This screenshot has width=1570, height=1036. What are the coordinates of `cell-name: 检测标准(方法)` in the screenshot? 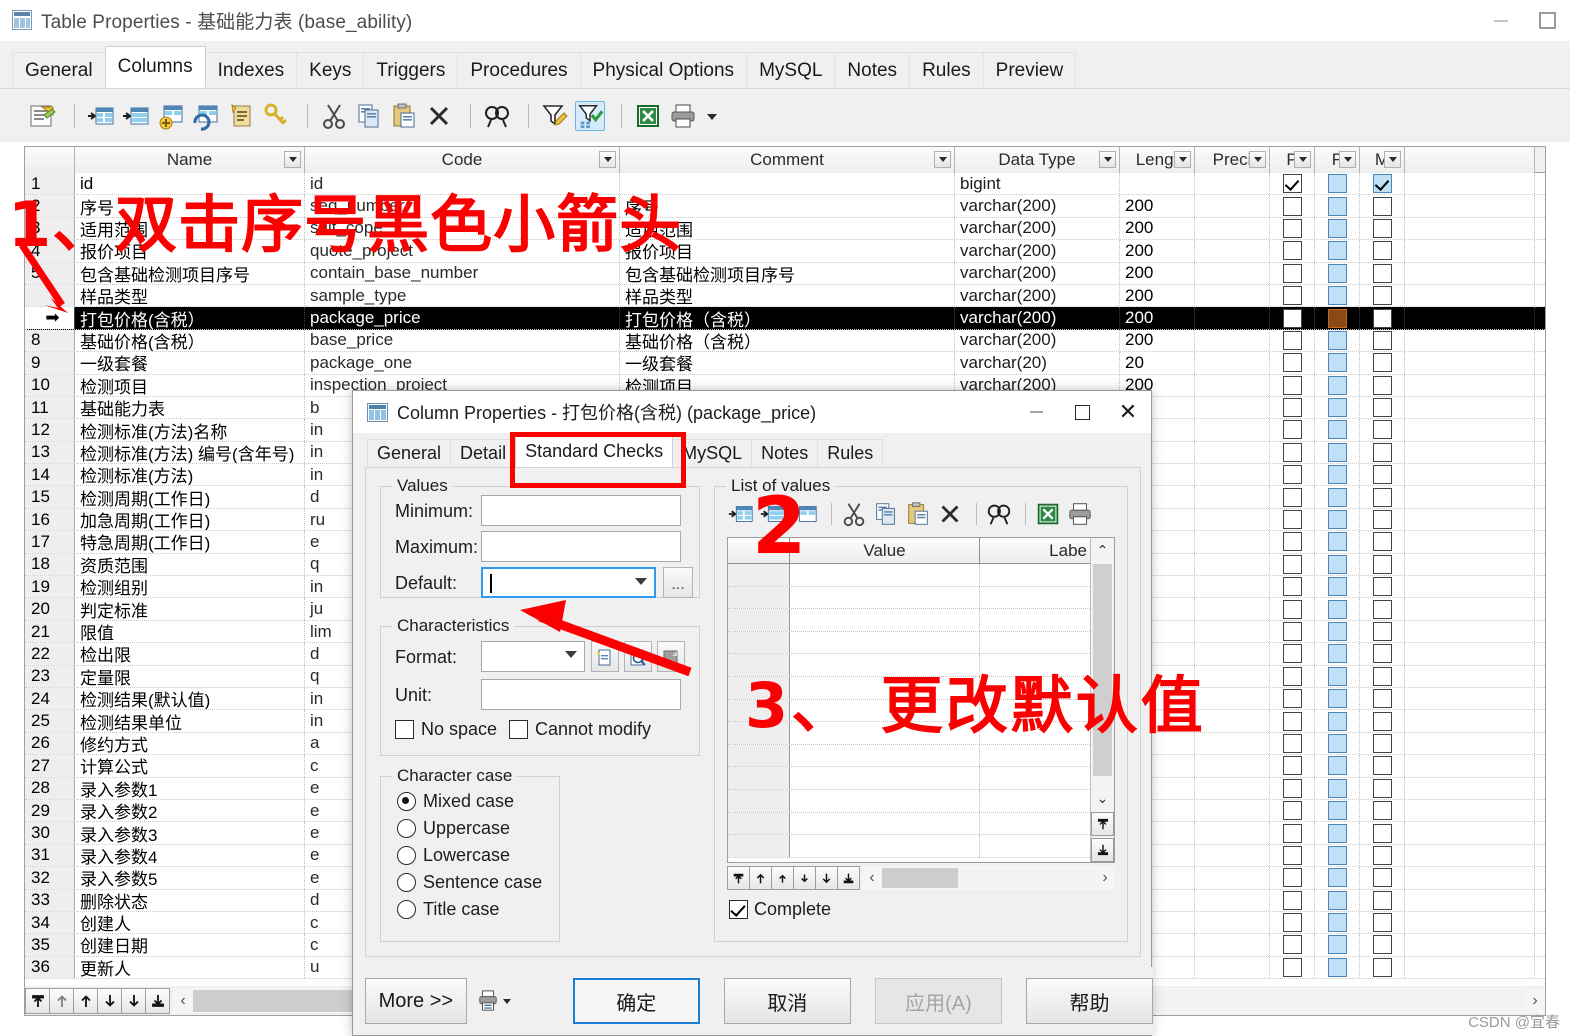 It's located at (190, 475).